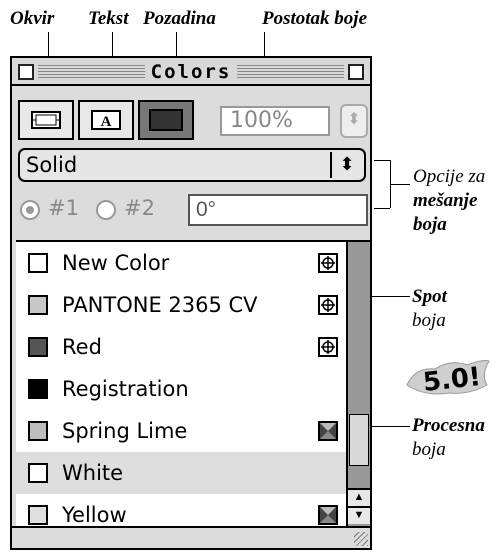 Image resolution: width=496 pixels, height=555 pixels. What do you see at coordinates (275, 121) in the screenshot?
I see `shade-percent-field: 100%` at bounding box center [275, 121].